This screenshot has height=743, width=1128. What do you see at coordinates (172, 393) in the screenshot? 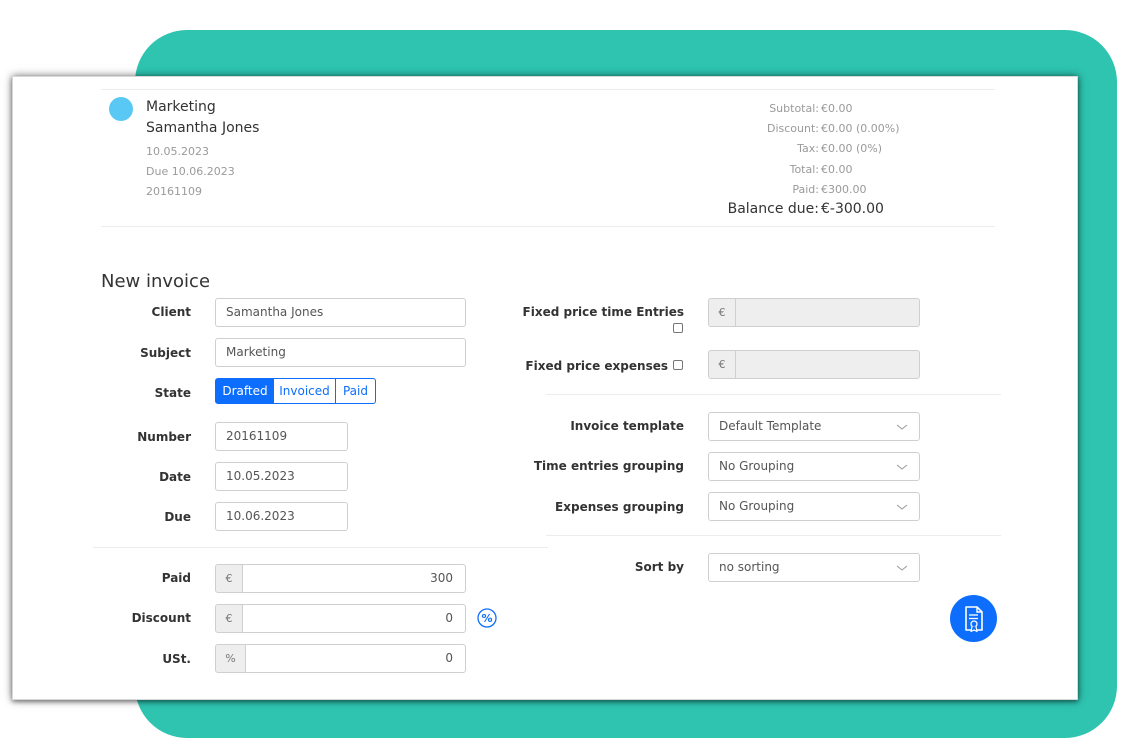
I see `state-label: State` at bounding box center [172, 393].